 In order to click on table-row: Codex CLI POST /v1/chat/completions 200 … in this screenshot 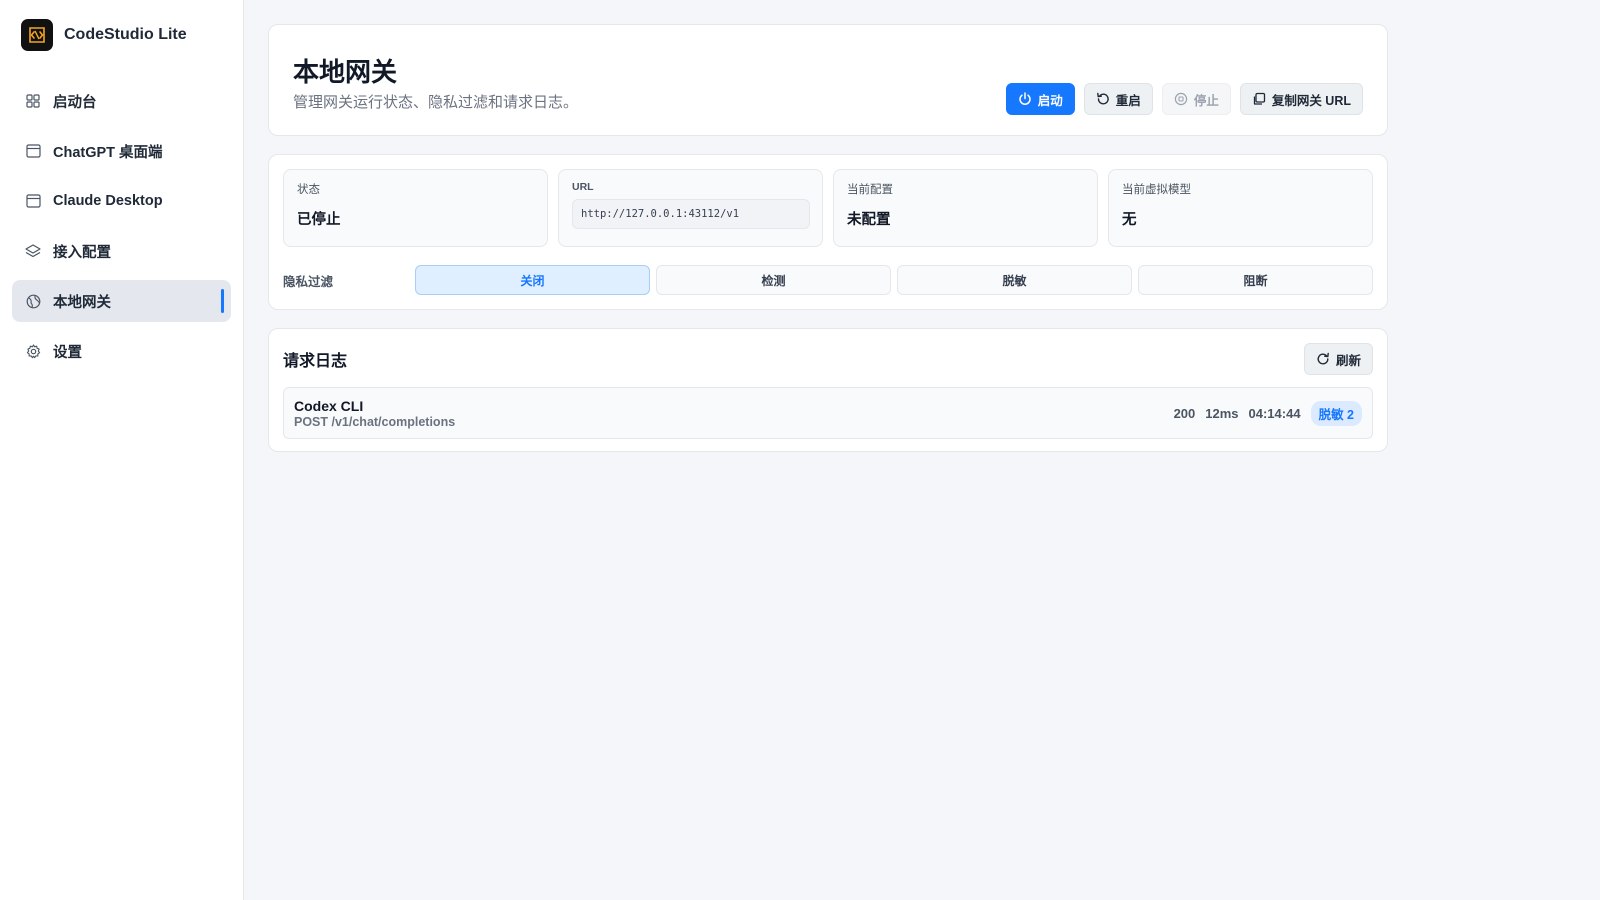, I will do `click(828, 413)`.